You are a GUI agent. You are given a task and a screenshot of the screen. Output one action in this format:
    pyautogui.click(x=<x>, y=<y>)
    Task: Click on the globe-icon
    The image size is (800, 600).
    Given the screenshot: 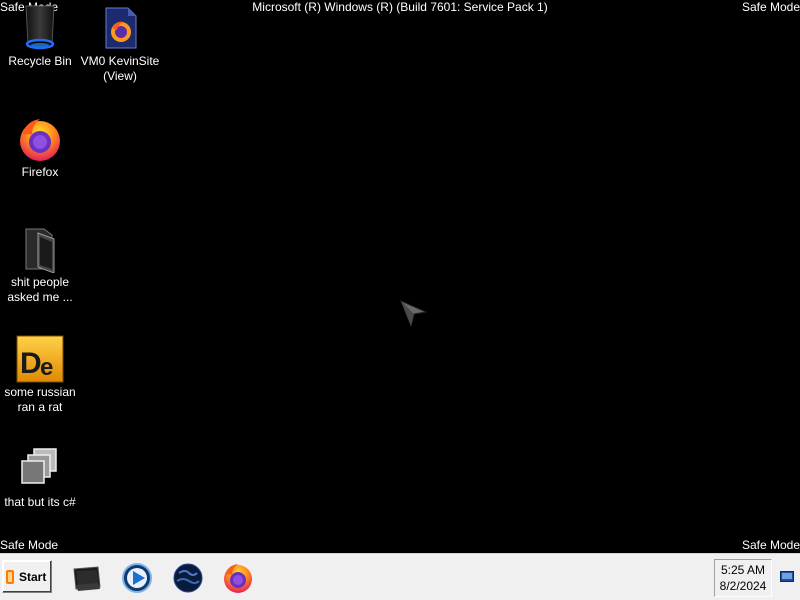 What is the action you would take?
    pyautogui.click(x=188, y=578)
    